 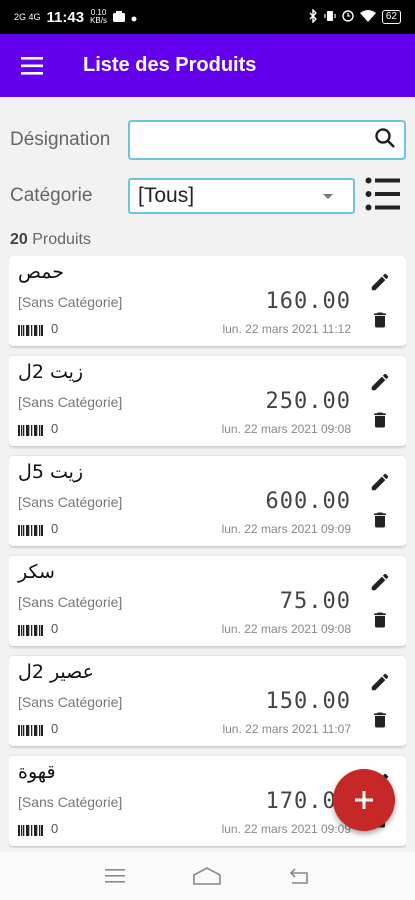 I want to click on nav-recents-button, so click(x=116, y=876).